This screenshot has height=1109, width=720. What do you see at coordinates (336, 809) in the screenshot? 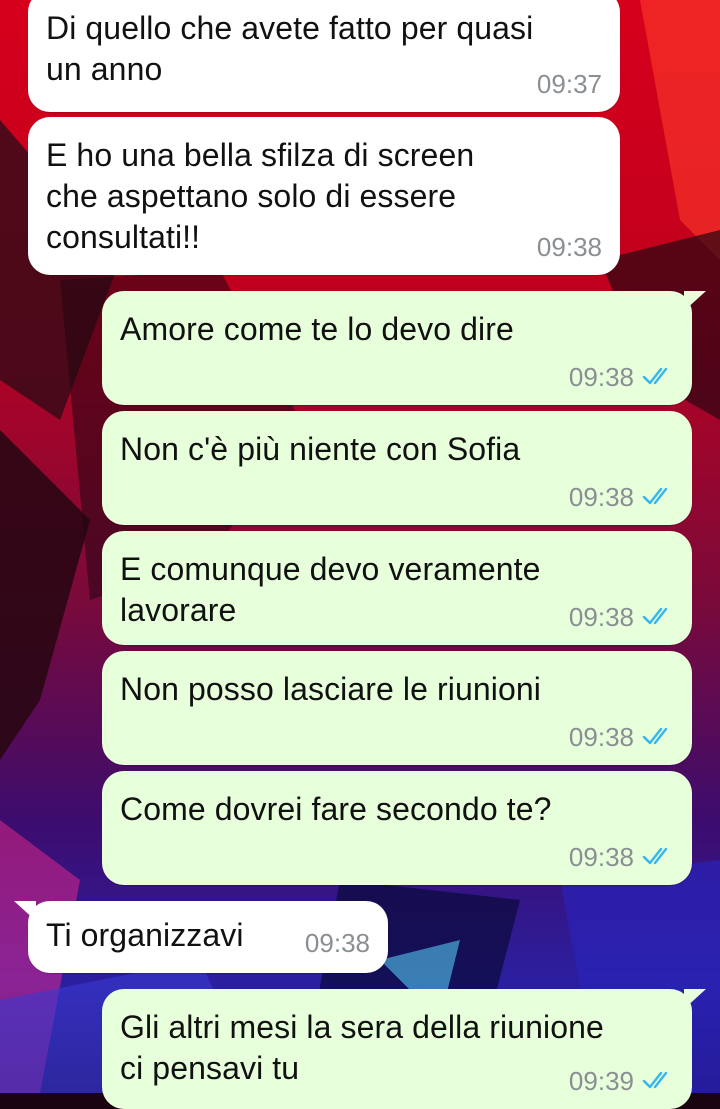
I see `message-text: Come dovrei fare secondo te?` at bounding box center [336, 809].